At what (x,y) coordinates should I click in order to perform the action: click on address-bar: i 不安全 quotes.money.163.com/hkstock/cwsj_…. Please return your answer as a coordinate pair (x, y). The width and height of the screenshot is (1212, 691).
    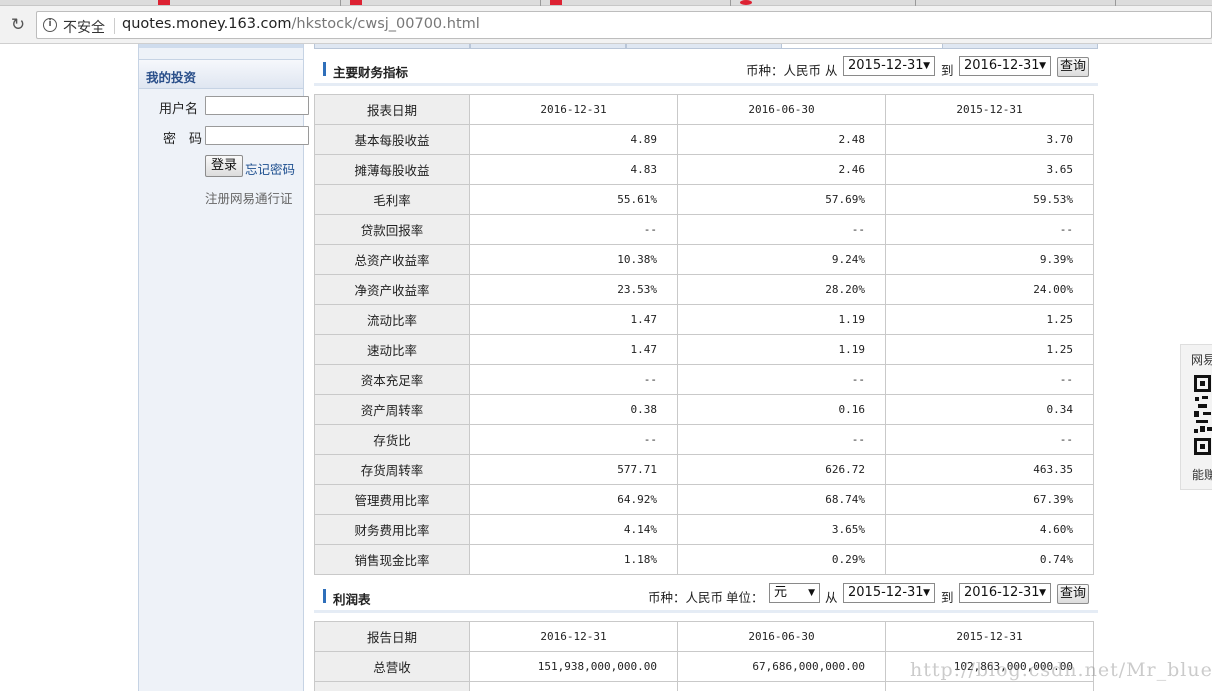
    Looking at the image, I should click on (624, 25).